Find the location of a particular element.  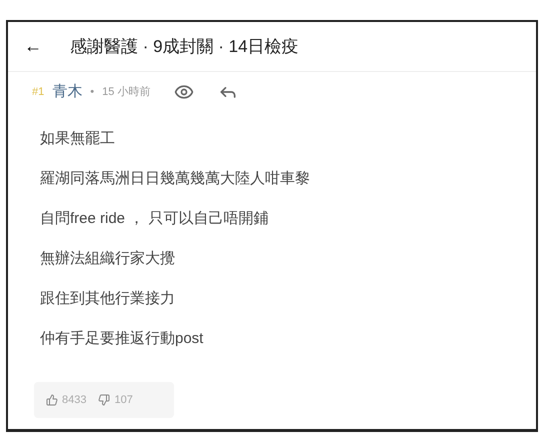

post-line: 仲有手足要推返行動post is located at coordinates (122, 339).